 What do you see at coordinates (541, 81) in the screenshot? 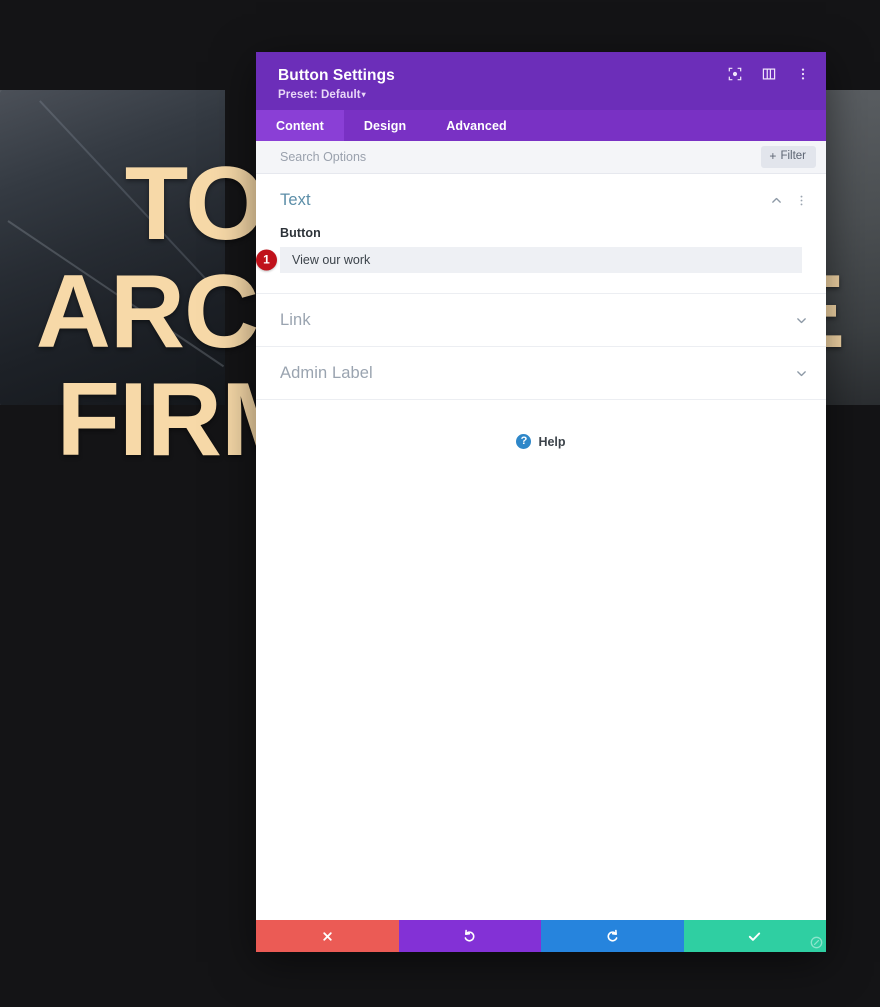
I see `modal-header: Button Settings Preset: Default▾` at bounding box center [541, 81].